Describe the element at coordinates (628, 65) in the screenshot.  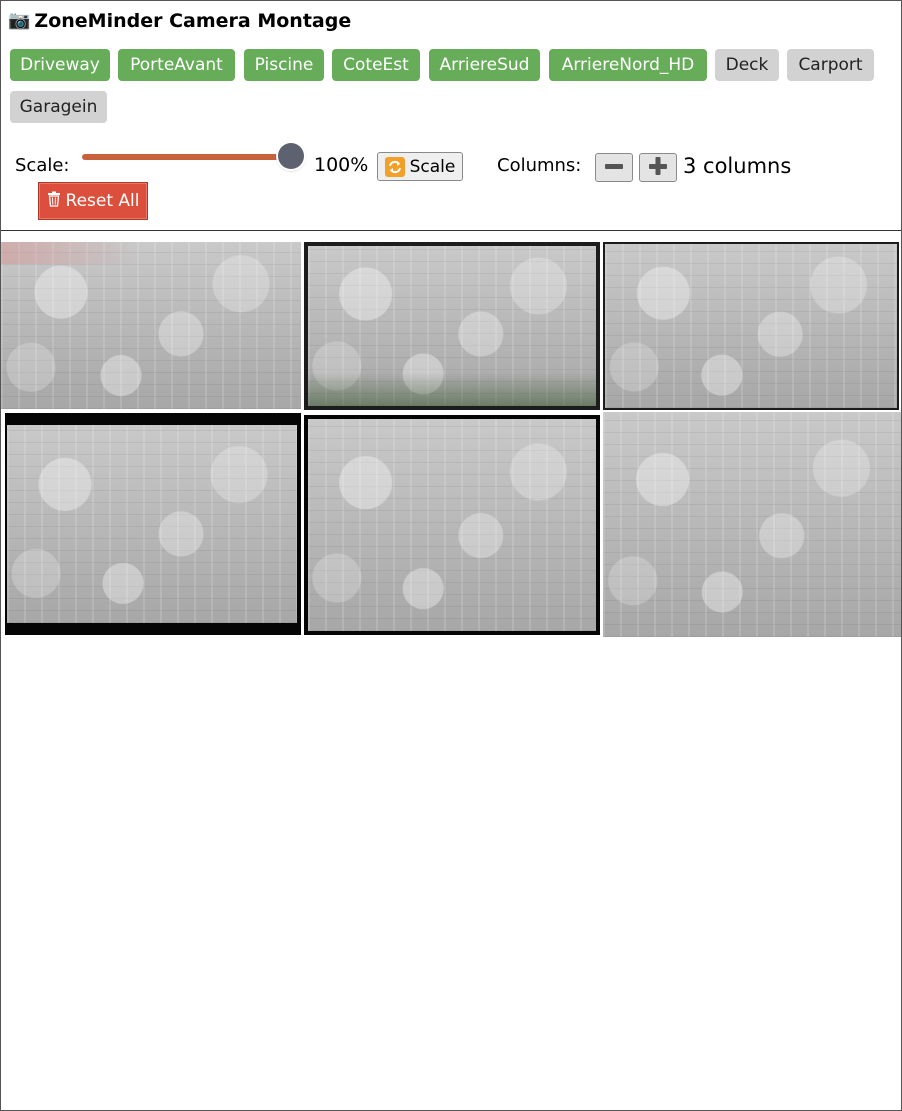
I see `monitor-button-arrierenord-hd: ArriereNord_HD` at that location.